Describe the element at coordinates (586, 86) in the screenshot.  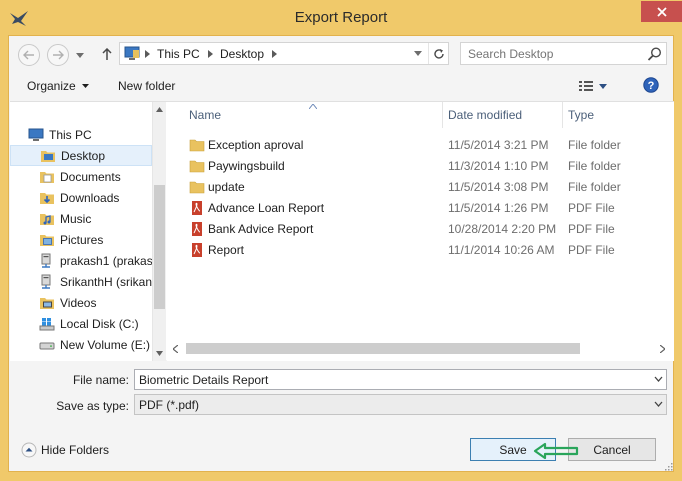
I see `details-view-icon` at that location.